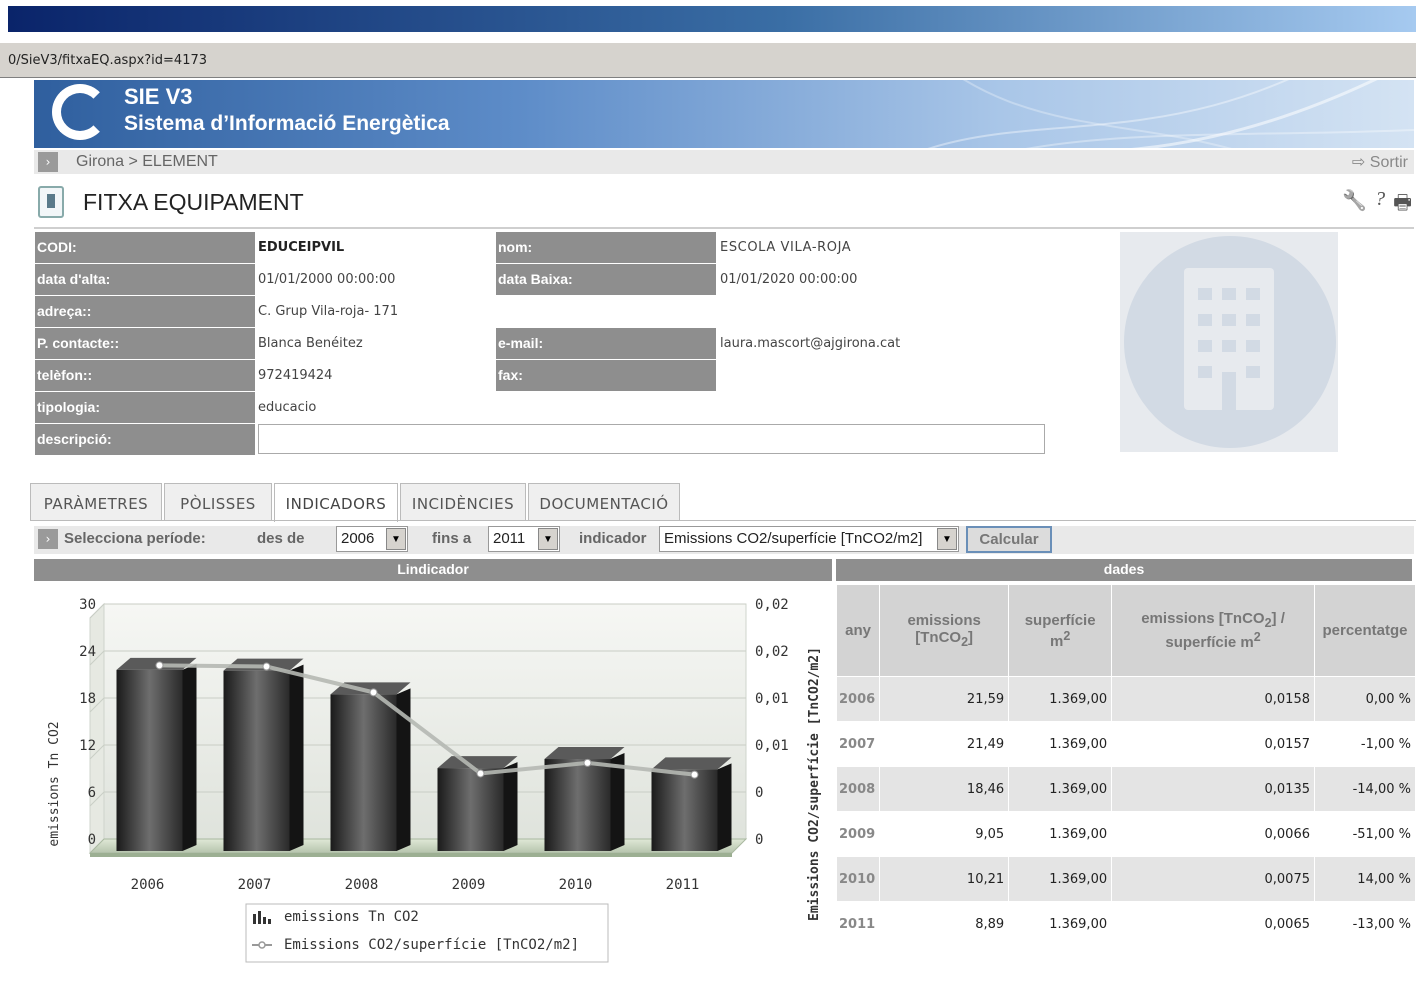  I want to click on descripcio-label: descripció:, so click(145, 439).